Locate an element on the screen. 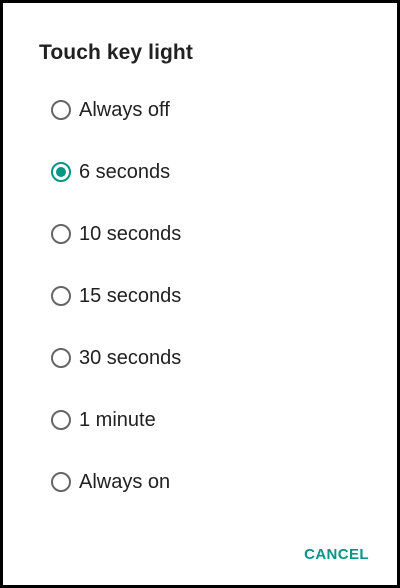 The height and width of the screenshot is (588, 400). option-10-seconds: 10 seconds is located at coordinates (200, 234).